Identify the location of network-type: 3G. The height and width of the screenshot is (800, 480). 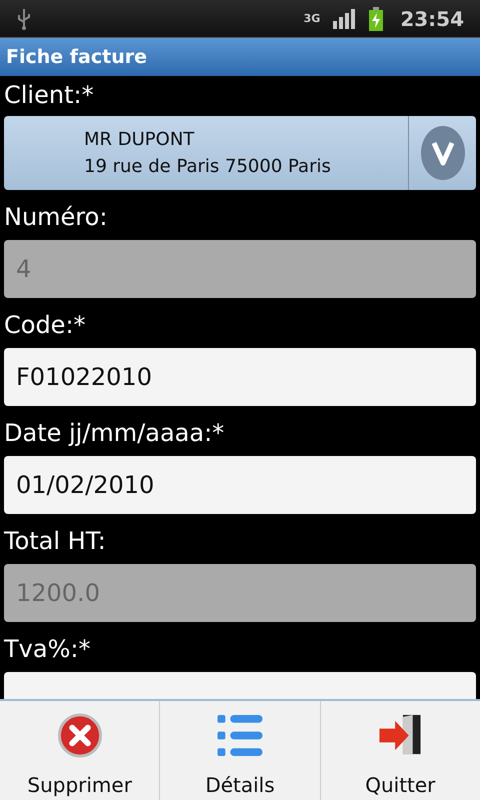
(312, 18).